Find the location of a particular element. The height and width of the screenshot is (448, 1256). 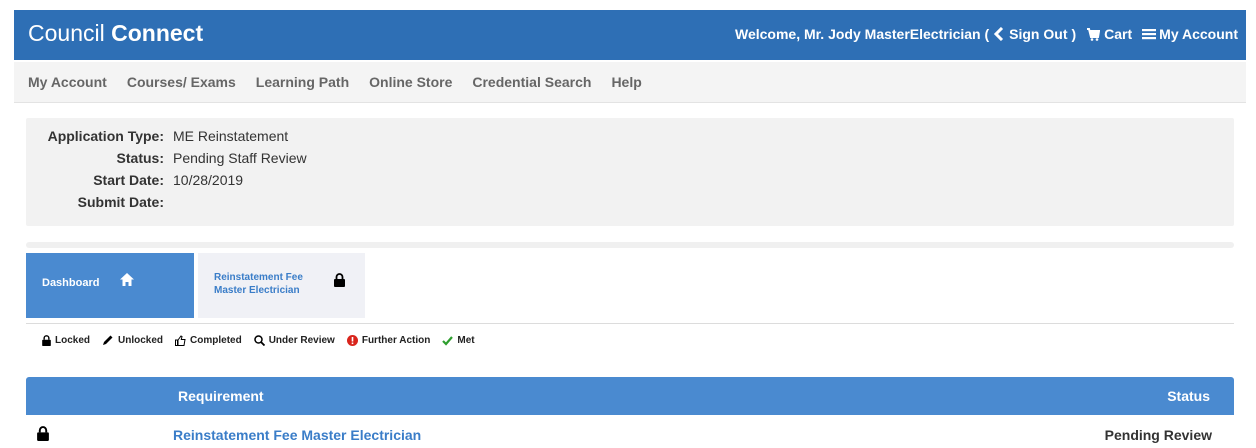

nav-learning-path: Learning Path is located at coordinates (302, 82).